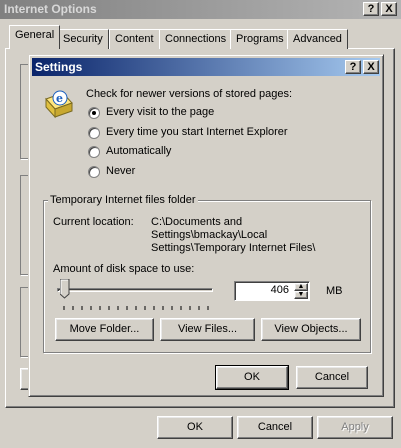 This screenshot has height=448, width=401. What do you see at coordinates (50, 9) in the screenshot?
I see `window-title: Internet Options` at bounding box center [50, 9].